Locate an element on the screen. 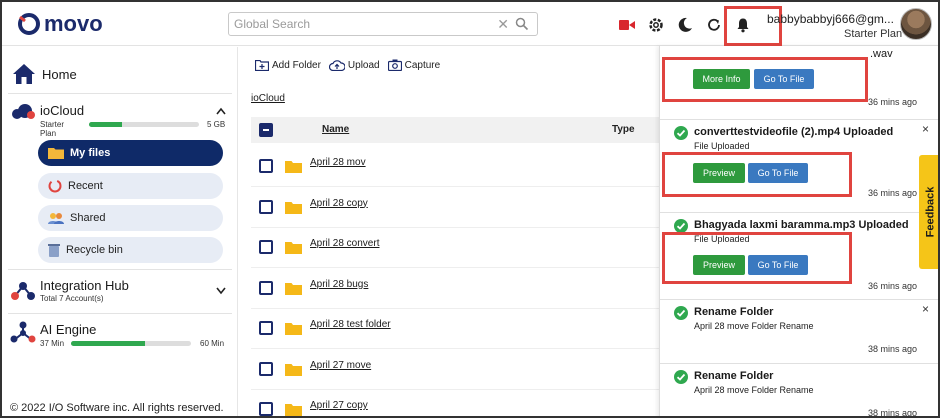  capture-button: Capture is located at coordinates (414, 65).